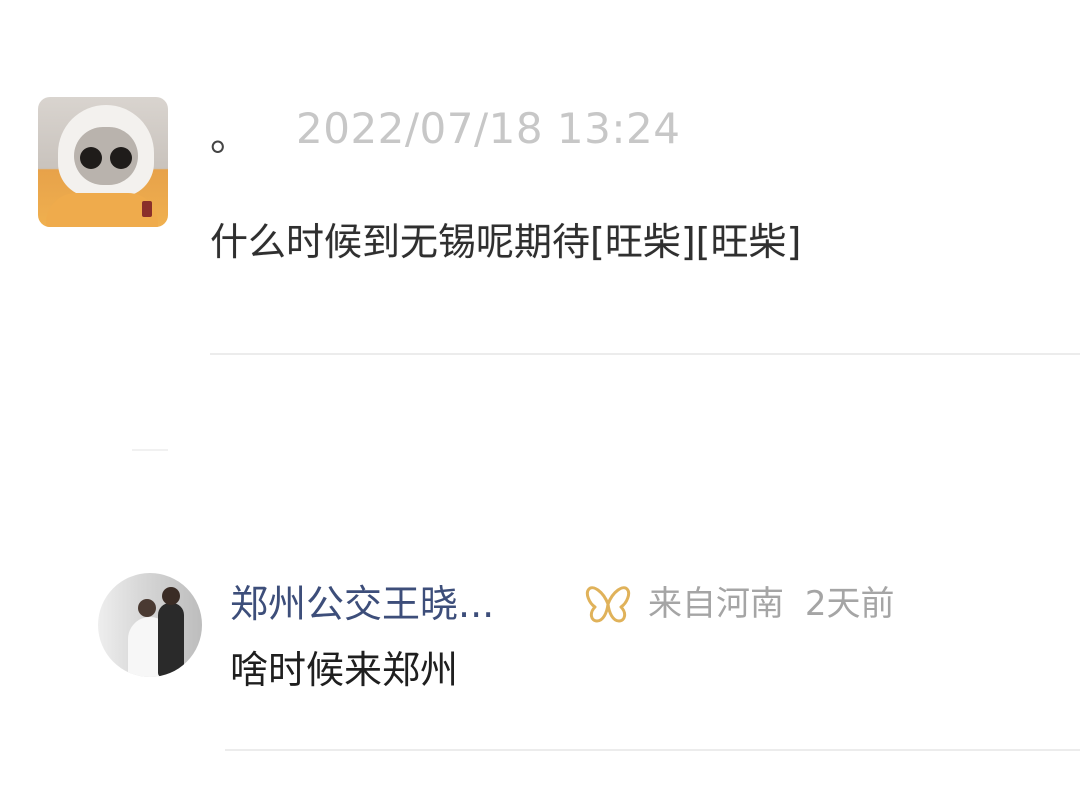 This screenshot has height=810, width=1080. I want to click on butterfly-right-wing, so click(618, 604).